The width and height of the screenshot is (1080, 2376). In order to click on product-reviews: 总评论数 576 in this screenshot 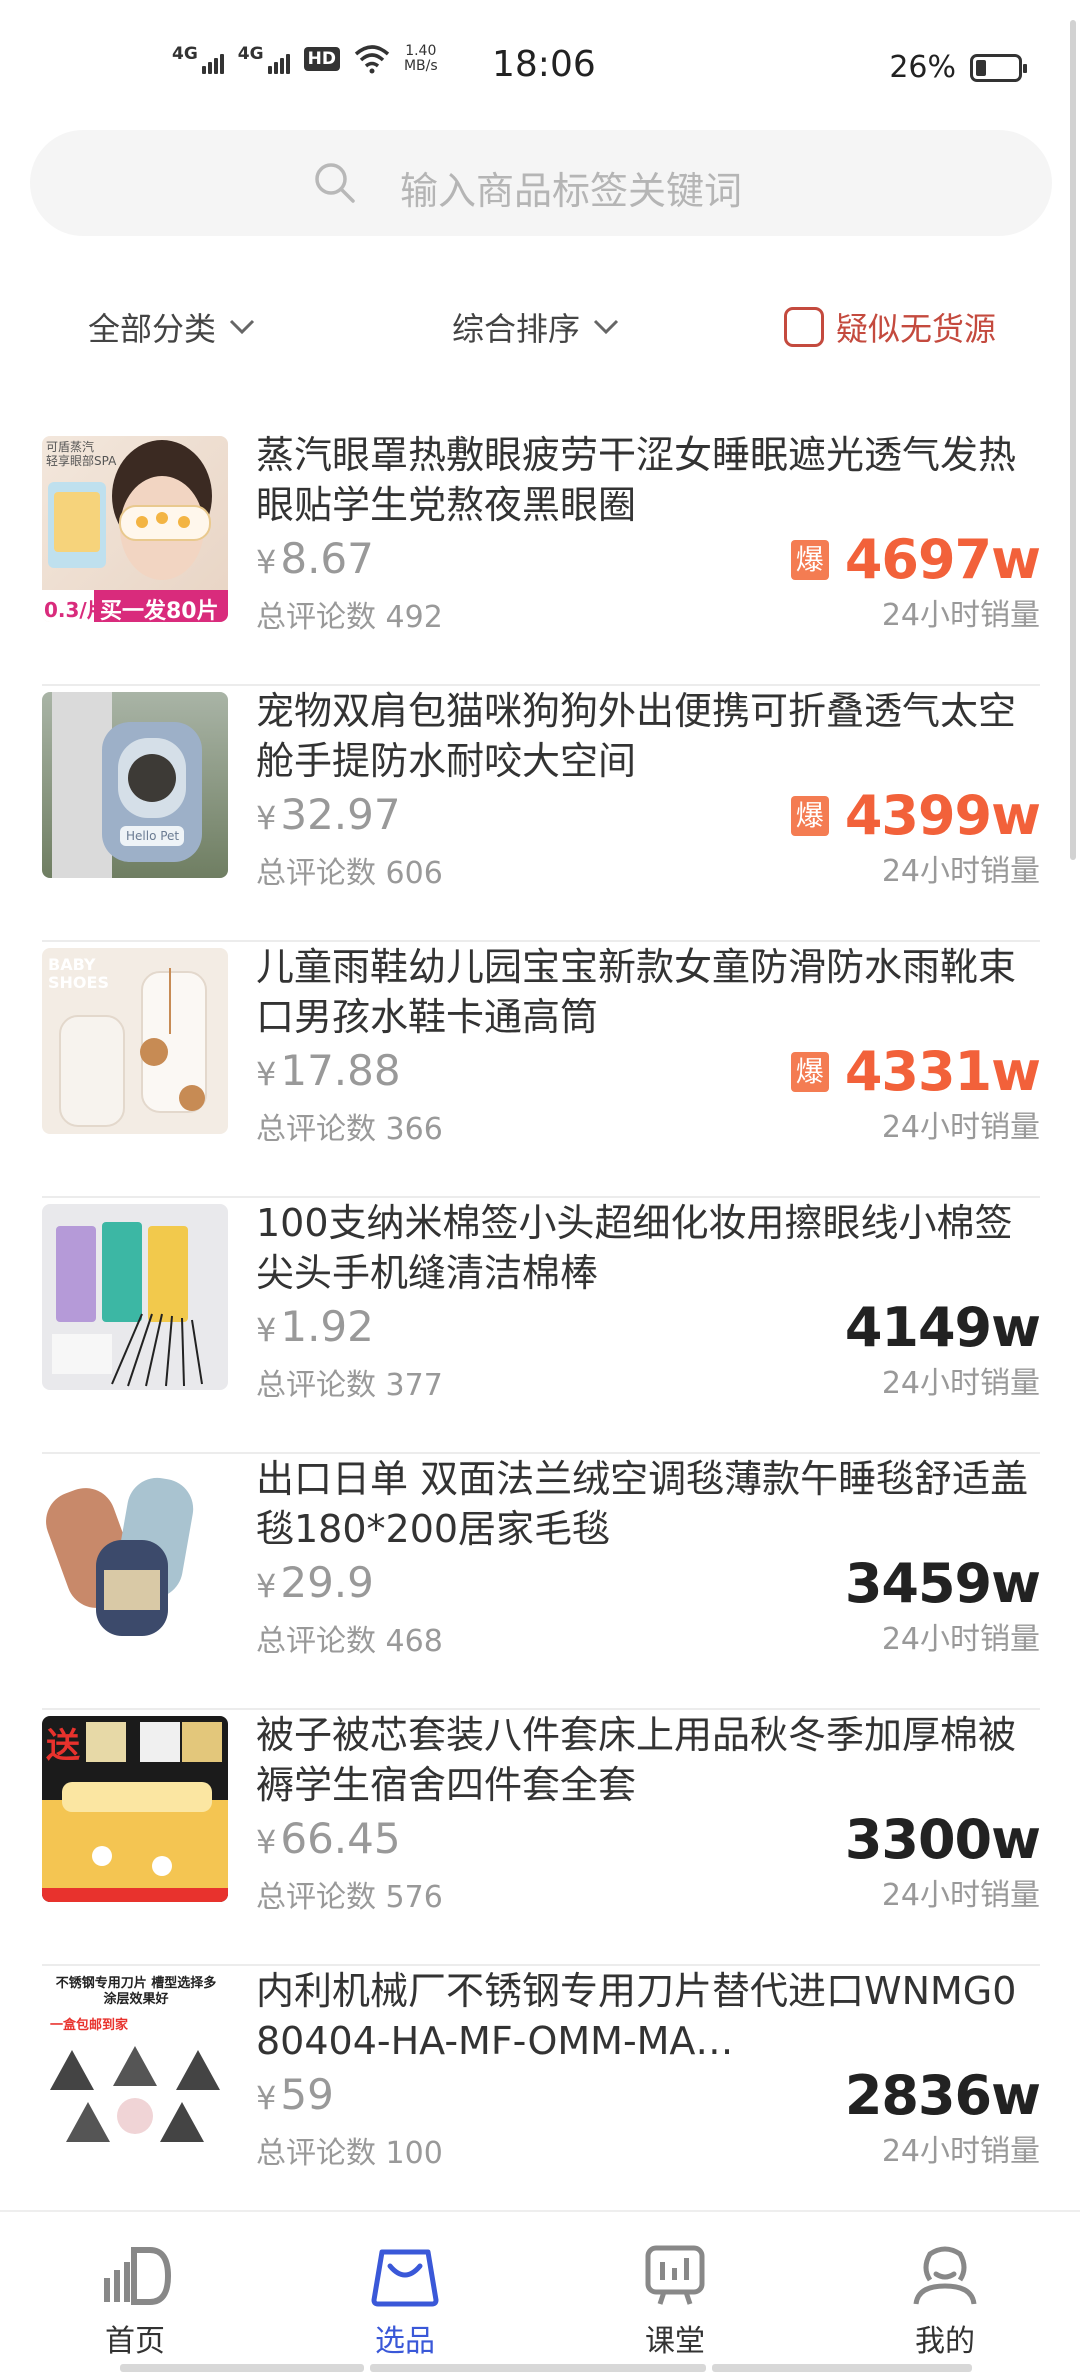, I will do `click(349, 1897)`.